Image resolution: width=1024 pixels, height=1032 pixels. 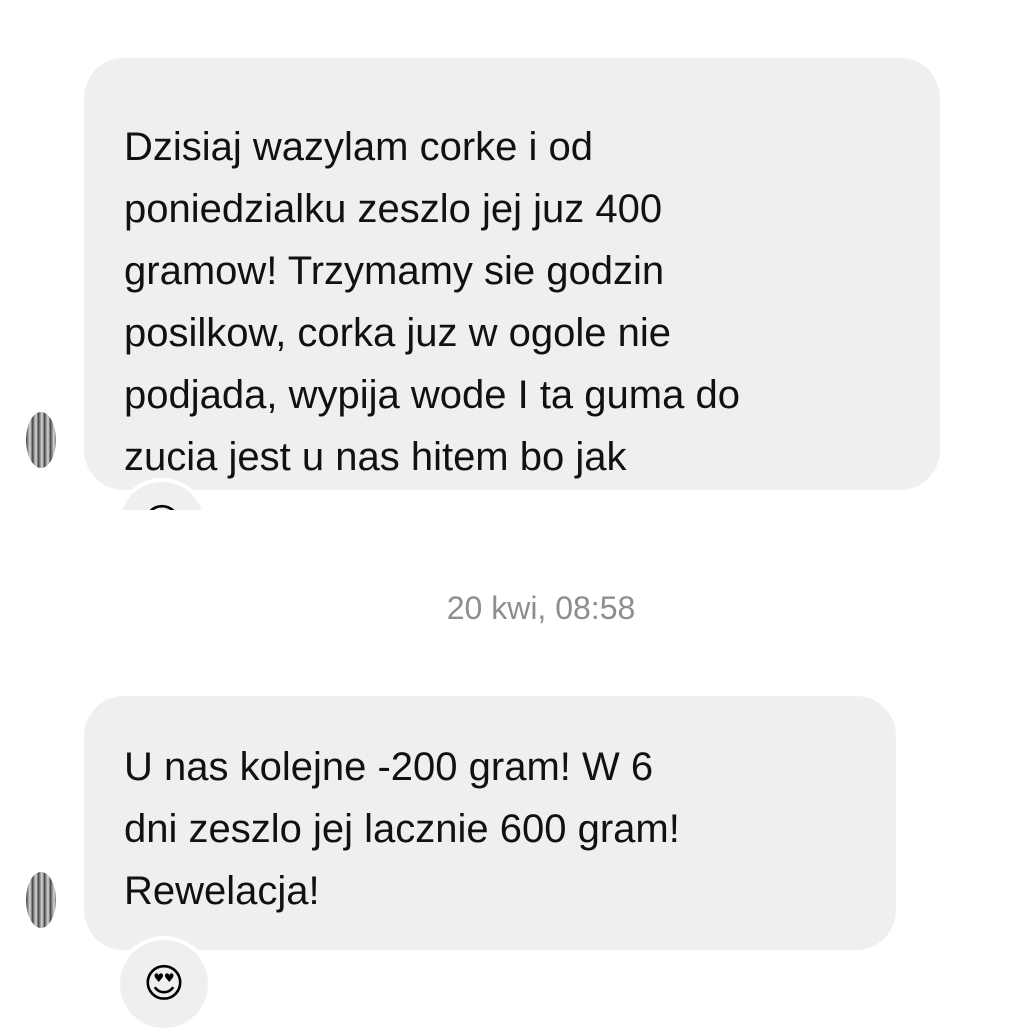 What do you see at coordinates (402, 829) in the screenshot?
I see `message-text-line: dni zeszlo jej lacznie 600 gram!` at bounding box center [402, 829].